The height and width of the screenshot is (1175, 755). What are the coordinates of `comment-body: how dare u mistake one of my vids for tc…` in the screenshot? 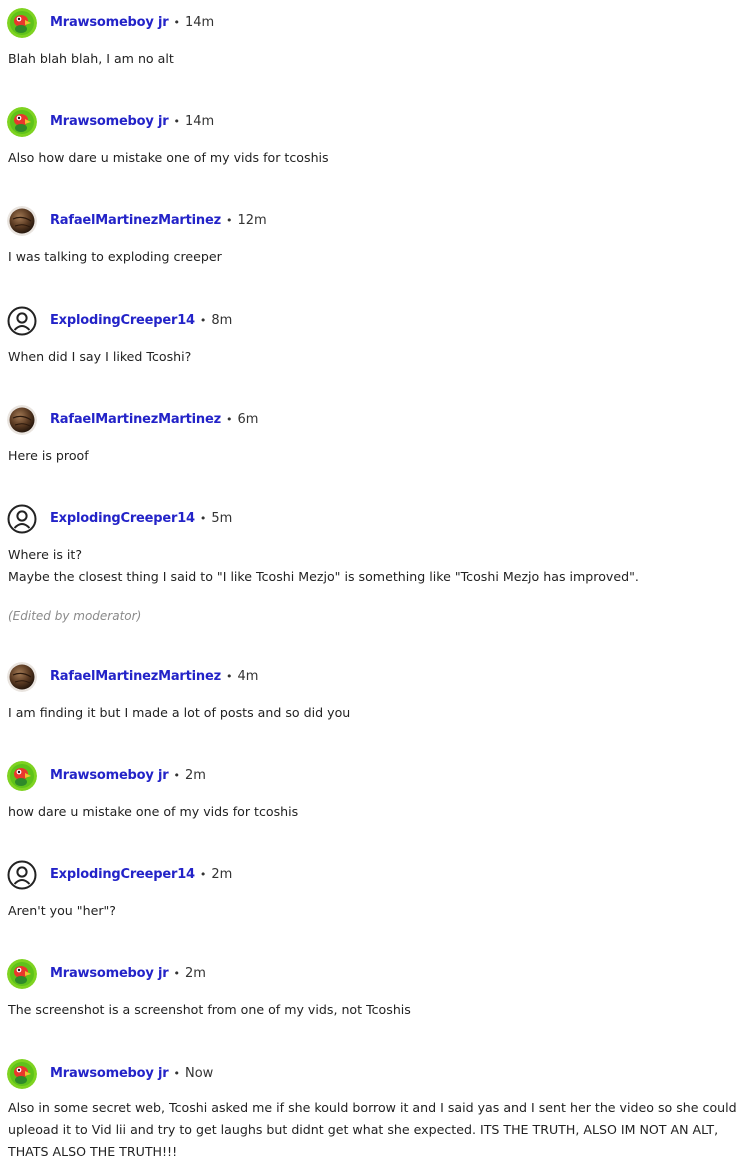 It's located at (379, 812).